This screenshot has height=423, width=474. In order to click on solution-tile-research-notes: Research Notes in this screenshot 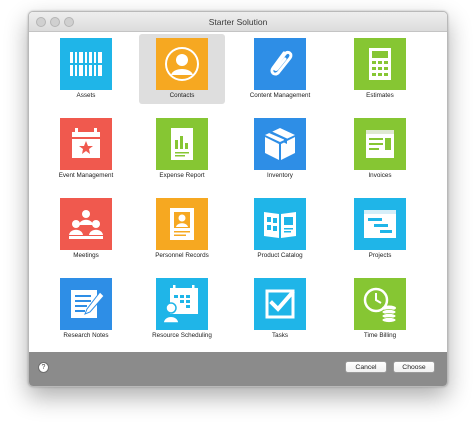, I will do `click(86, 309)`.